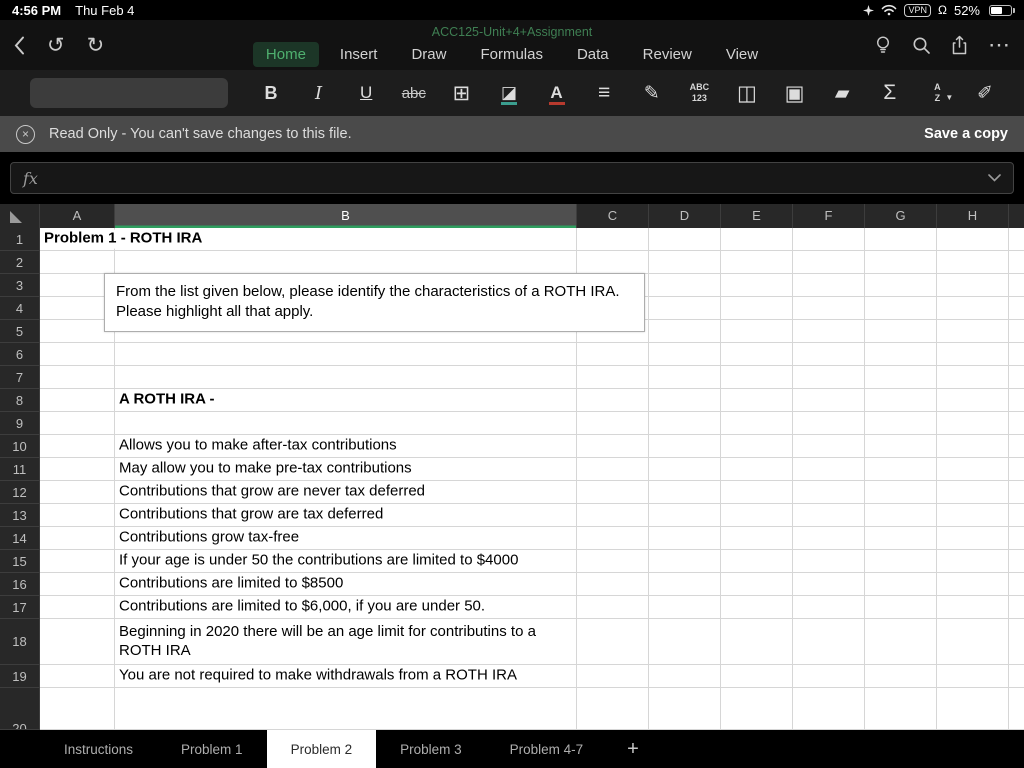 The width and height of the screenshot is (1024, 768). What do you see at coordinates (613, 377) in the screenshot?
I see `cell-C7` at bounding box center [613, 377].